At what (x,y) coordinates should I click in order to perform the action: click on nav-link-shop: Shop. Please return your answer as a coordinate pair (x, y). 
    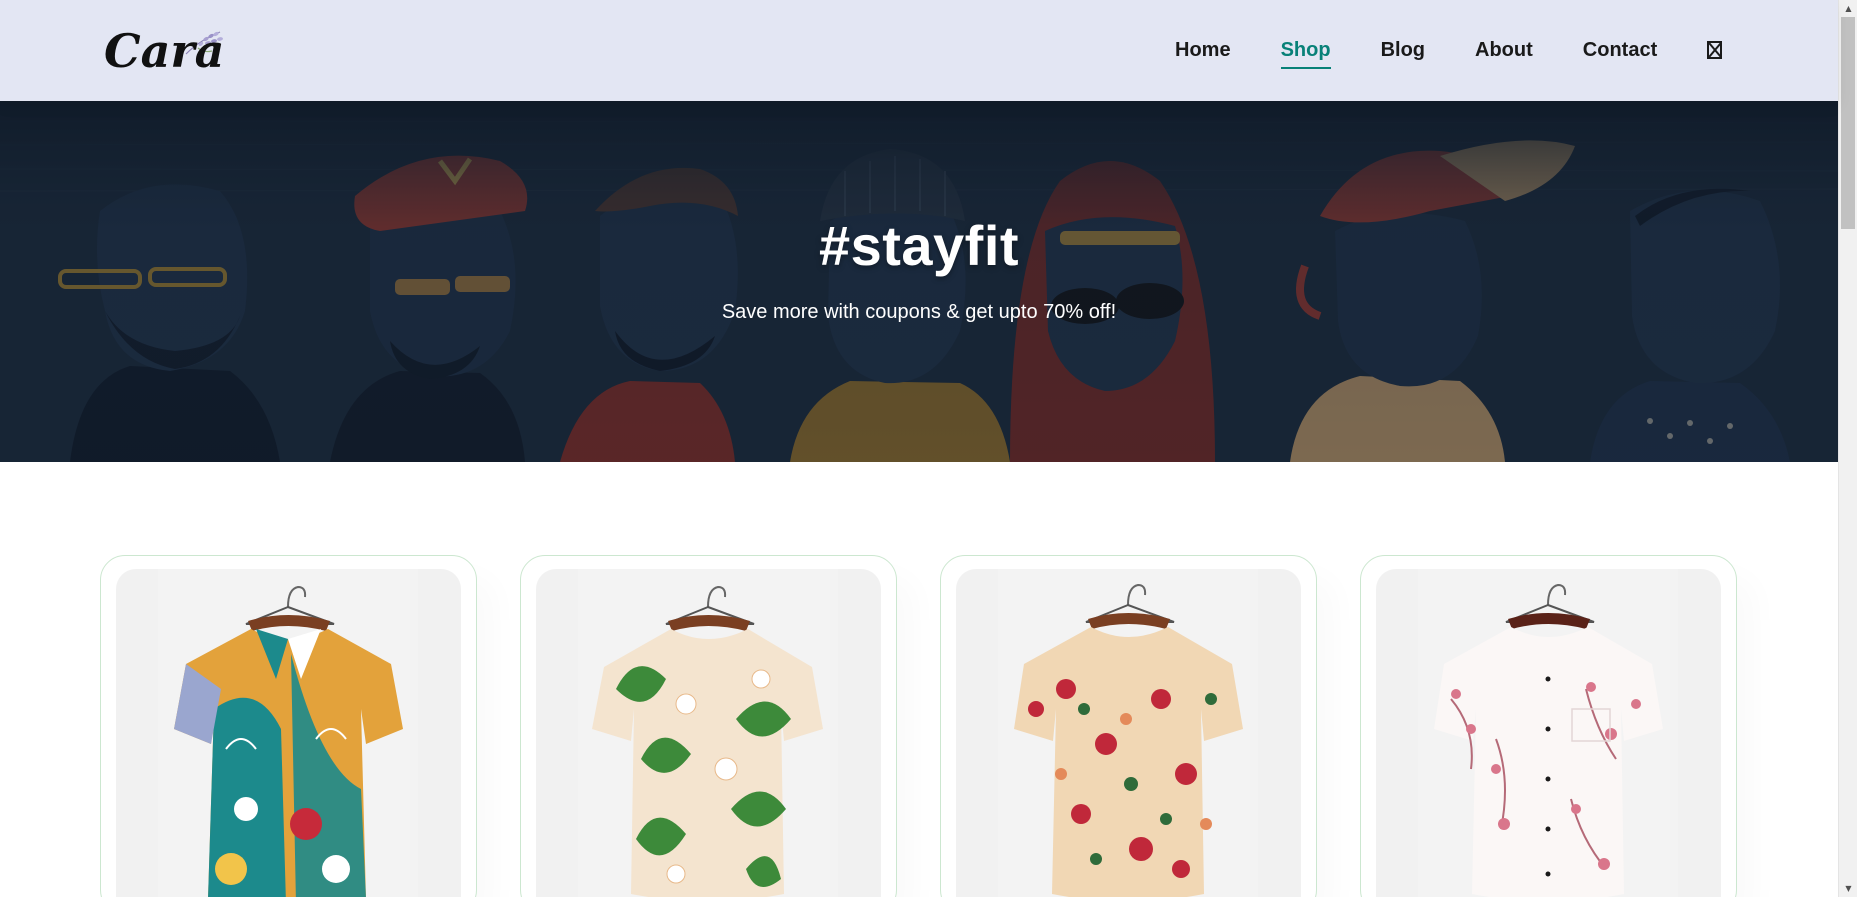
    Looking at the image, I should click on (1305, 54).